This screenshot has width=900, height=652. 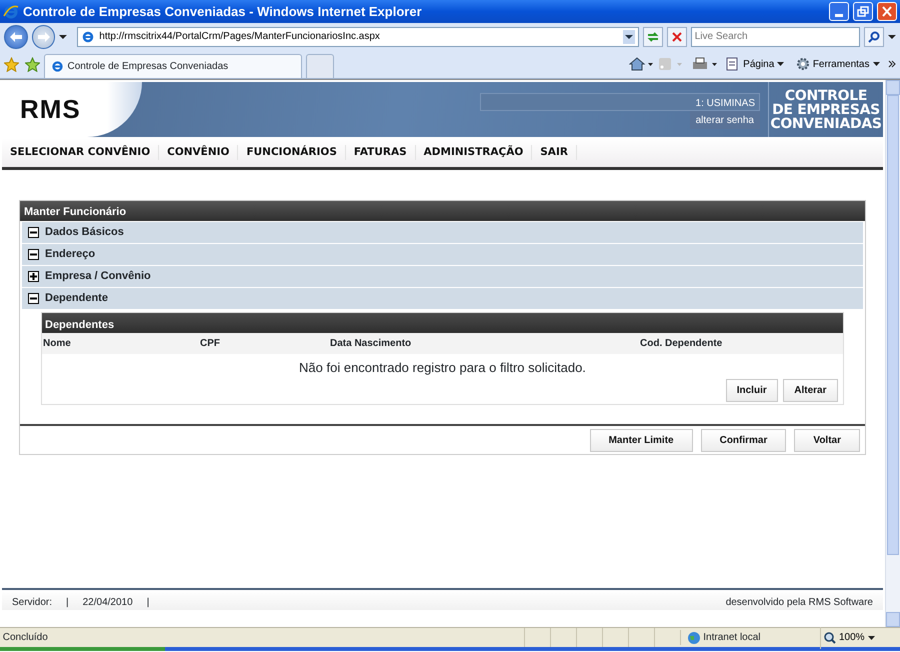 I want to click on zoom-icon, so click(x=830, y=638).